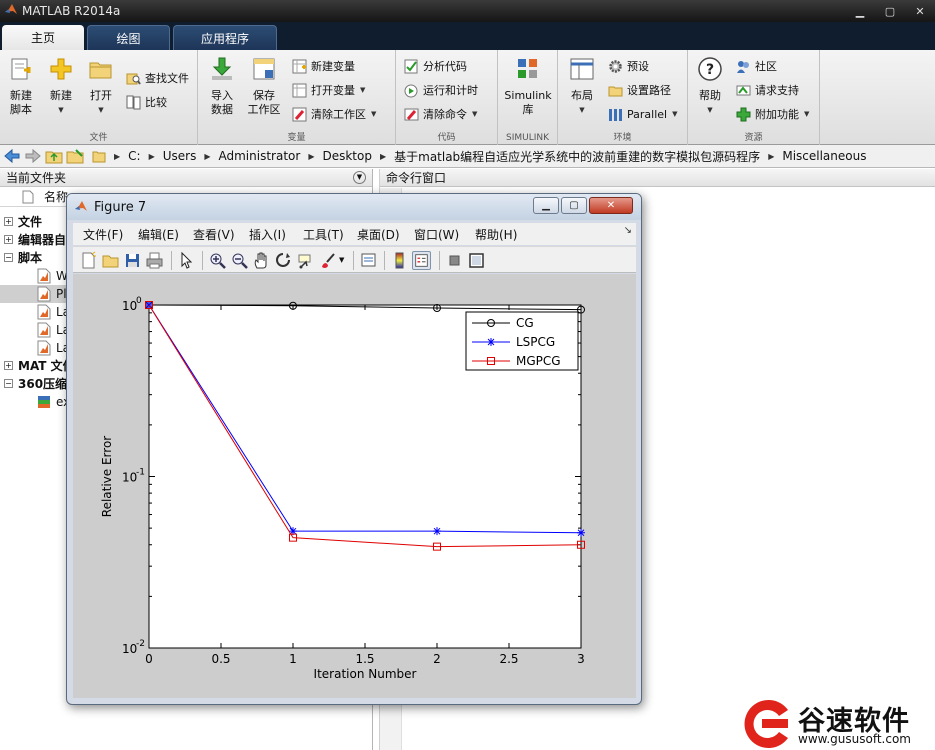 This screenshot has width=935, height=750. I want to click on figure-maximize-icon: ▢, so click(574, 205).